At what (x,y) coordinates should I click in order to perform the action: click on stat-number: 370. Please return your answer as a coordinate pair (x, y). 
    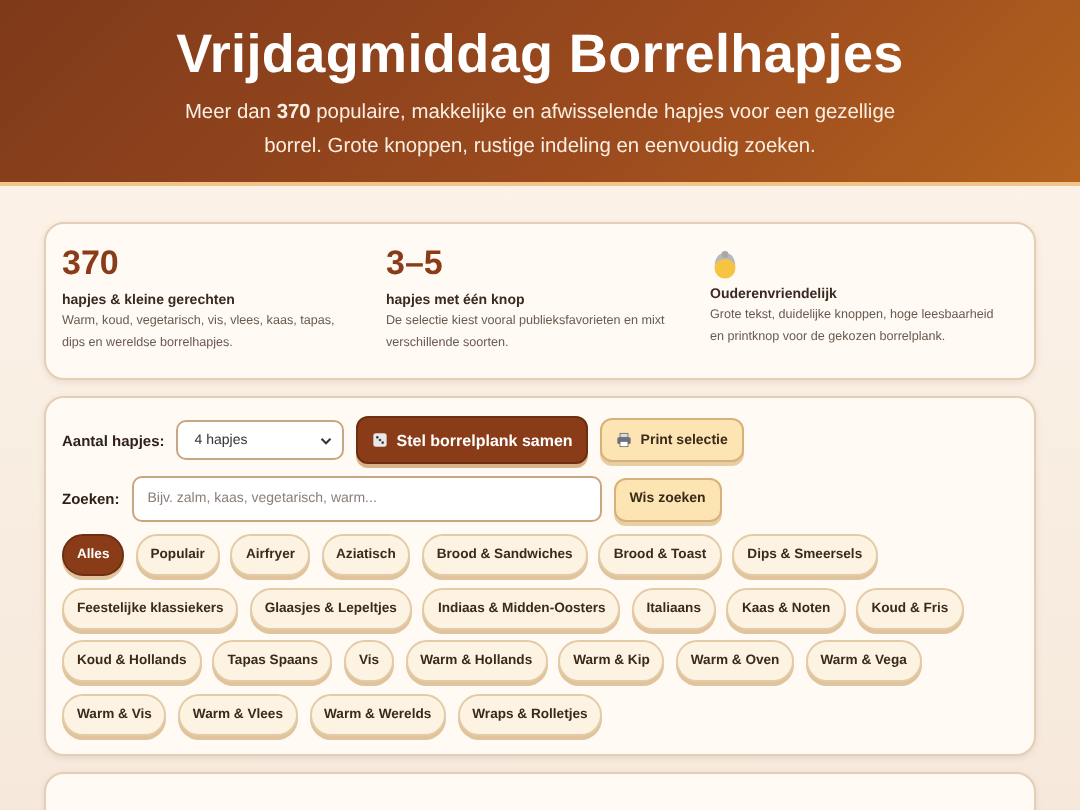
    Looking at the image, I should click on (91, 265).